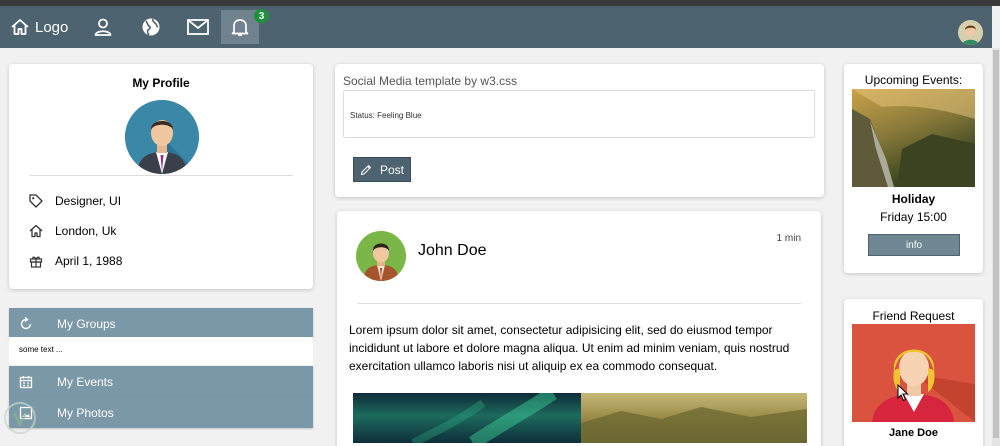 The image size is (1000, 446). I want to click on profile-location: London, Uk, so click(72, 231).